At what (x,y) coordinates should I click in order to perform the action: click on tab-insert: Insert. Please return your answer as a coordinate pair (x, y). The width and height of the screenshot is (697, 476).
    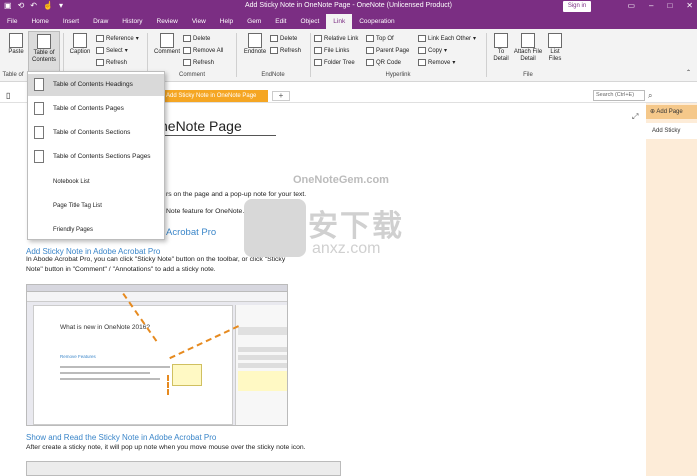
    Looking at the image, I should click on (71, 21).